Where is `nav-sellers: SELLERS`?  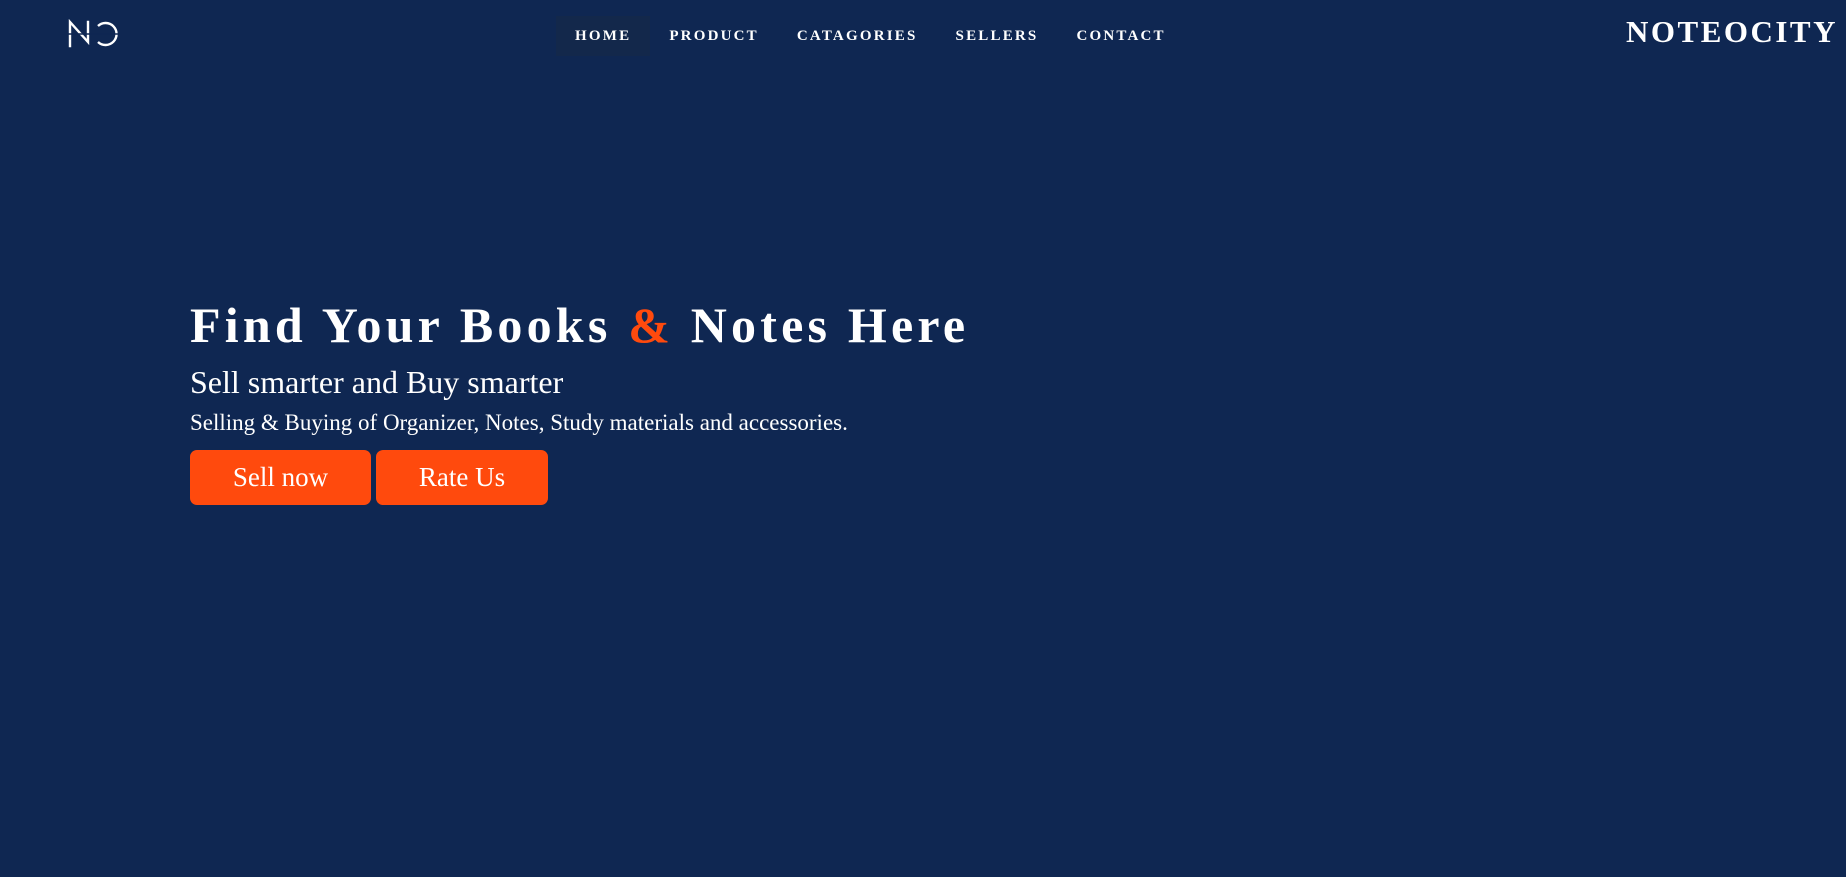 nav-sellers: SELLERS is located at coordinates (997, 36).